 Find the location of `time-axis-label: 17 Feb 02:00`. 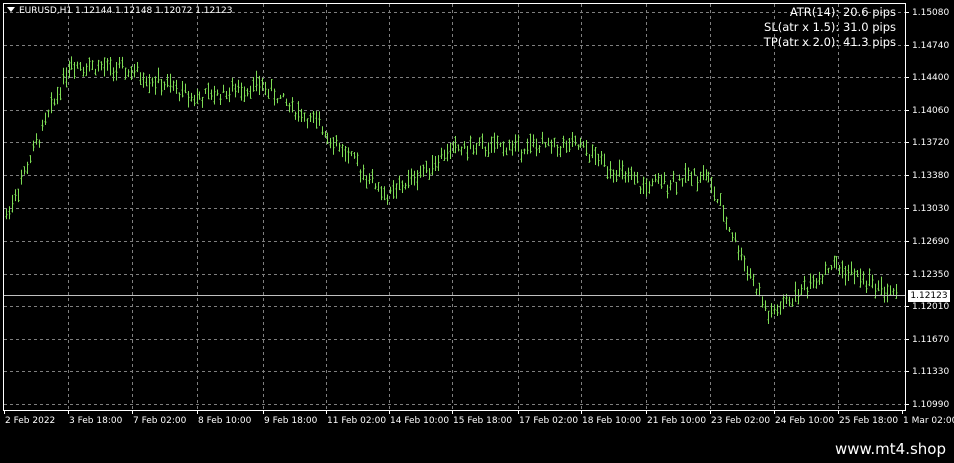

time-axis-label: 17 Feb 02:00 is located at coordinates (549, 421).